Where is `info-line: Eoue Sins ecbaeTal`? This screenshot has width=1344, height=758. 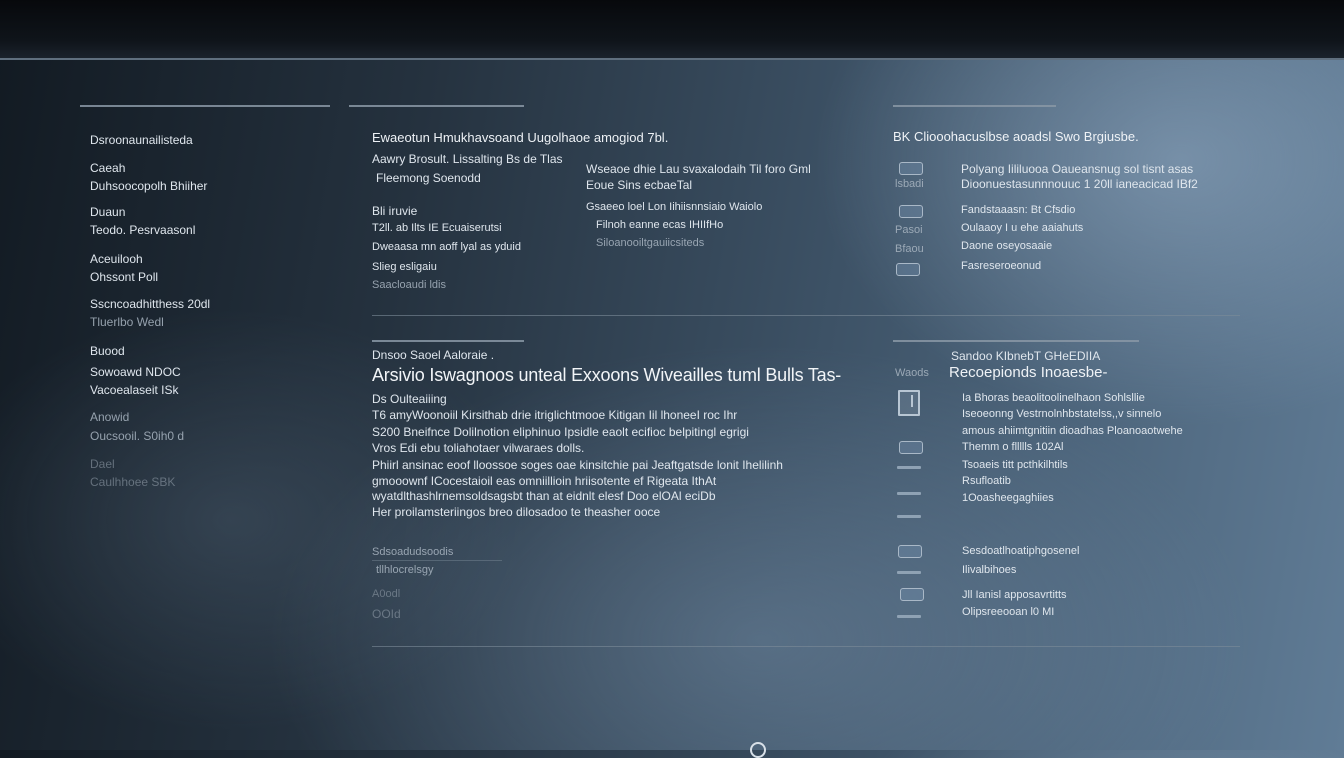 info-line: Eoue Sins ecbaeTal is located at coordinates (639, 185).